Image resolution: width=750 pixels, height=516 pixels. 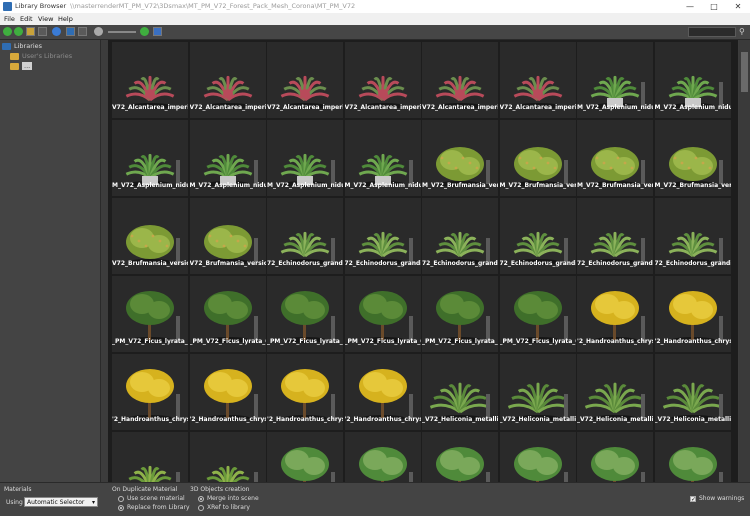 What do you see at coordinates (690, 6) in the screenshot?
I see `minimize-button: —` at bounding box center [690, 6].